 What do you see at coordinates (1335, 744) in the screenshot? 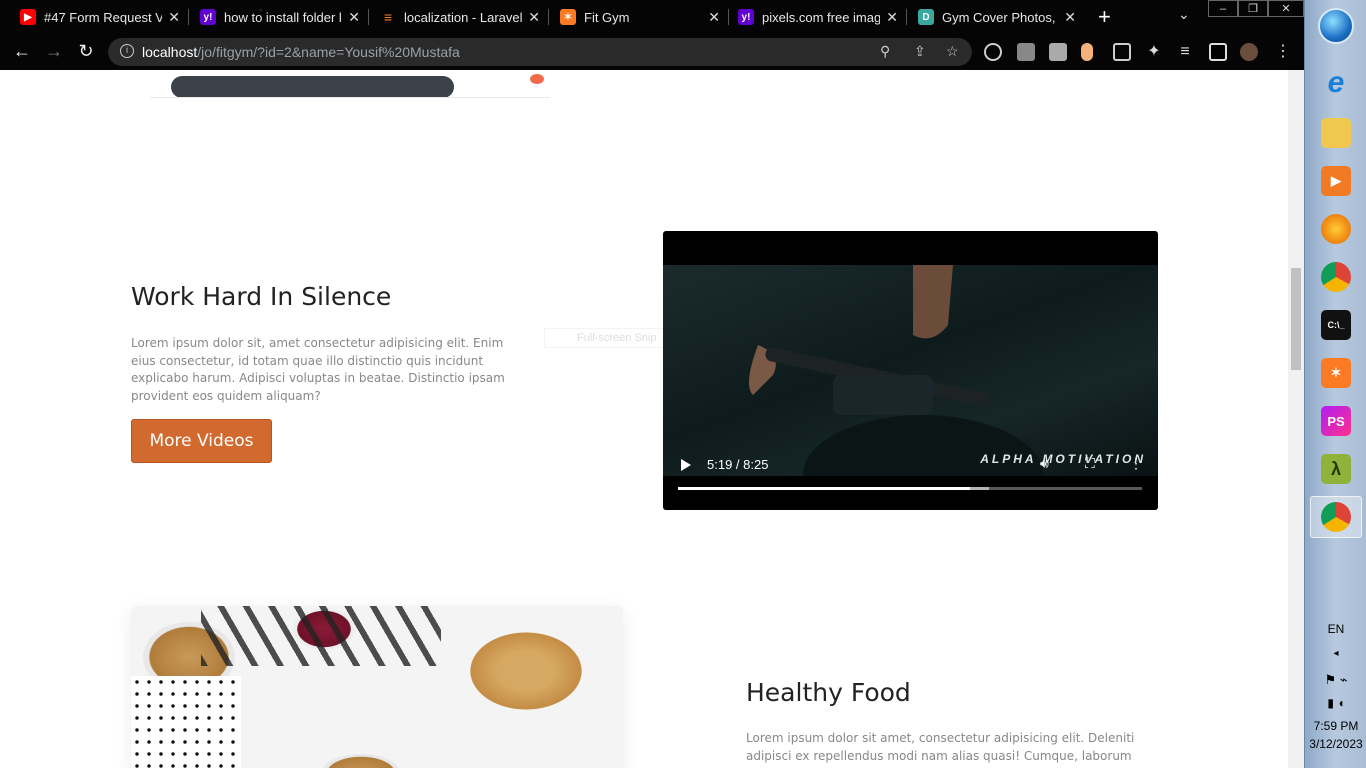
I see `clock-date: 3/12/2023` at bounding box center [1335, 744].